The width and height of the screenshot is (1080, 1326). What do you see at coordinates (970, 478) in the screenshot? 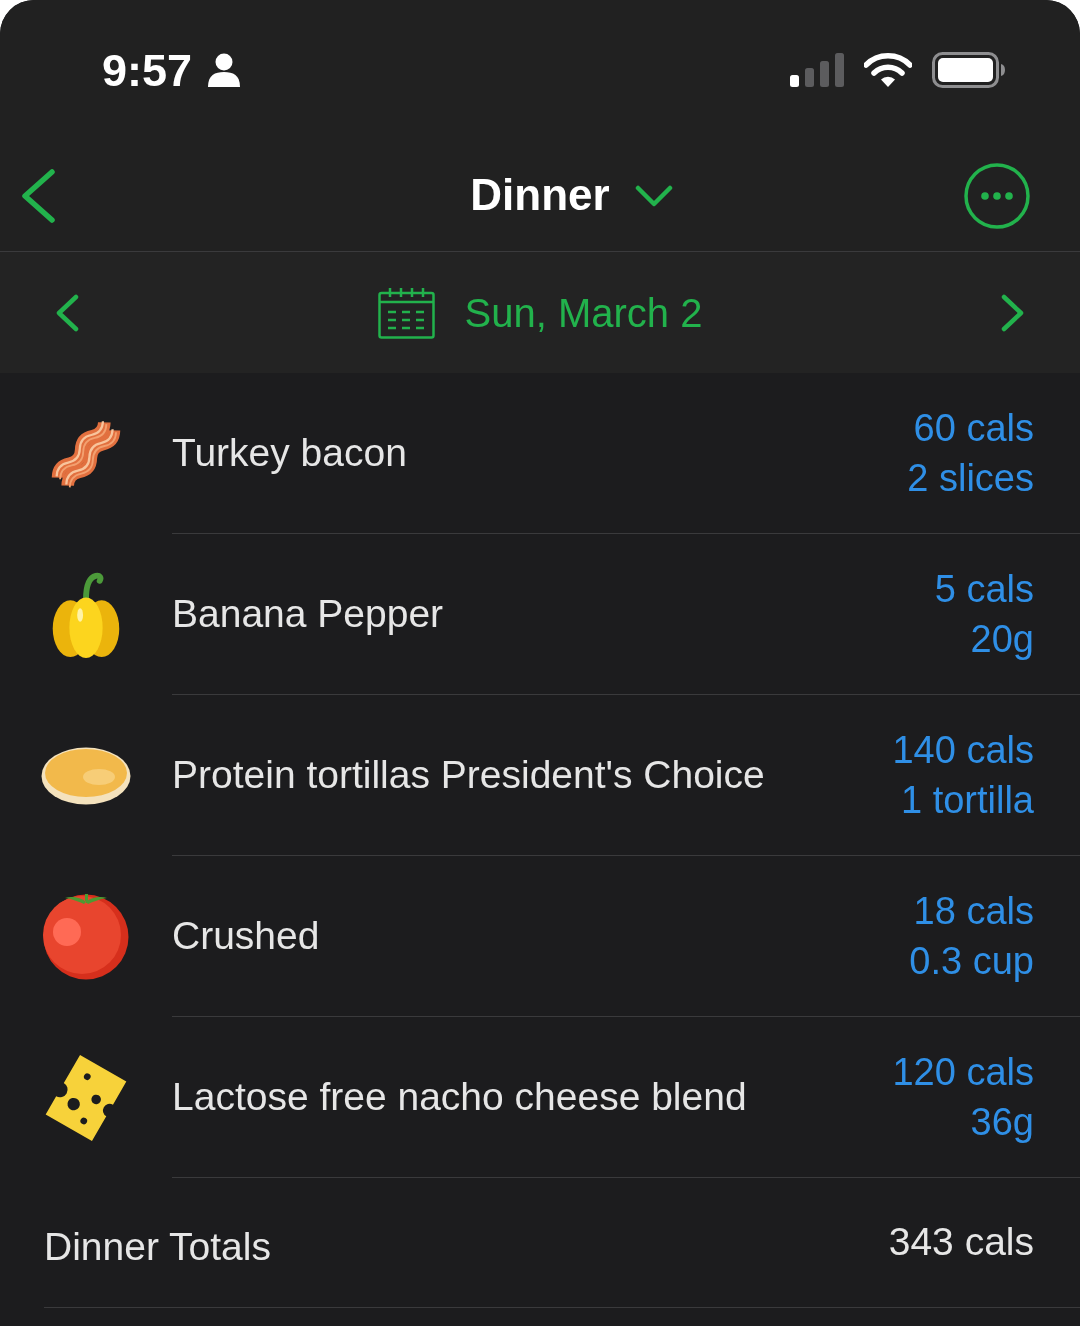
I see `serving-size: 2 slices` at bounding box center [970, 478].